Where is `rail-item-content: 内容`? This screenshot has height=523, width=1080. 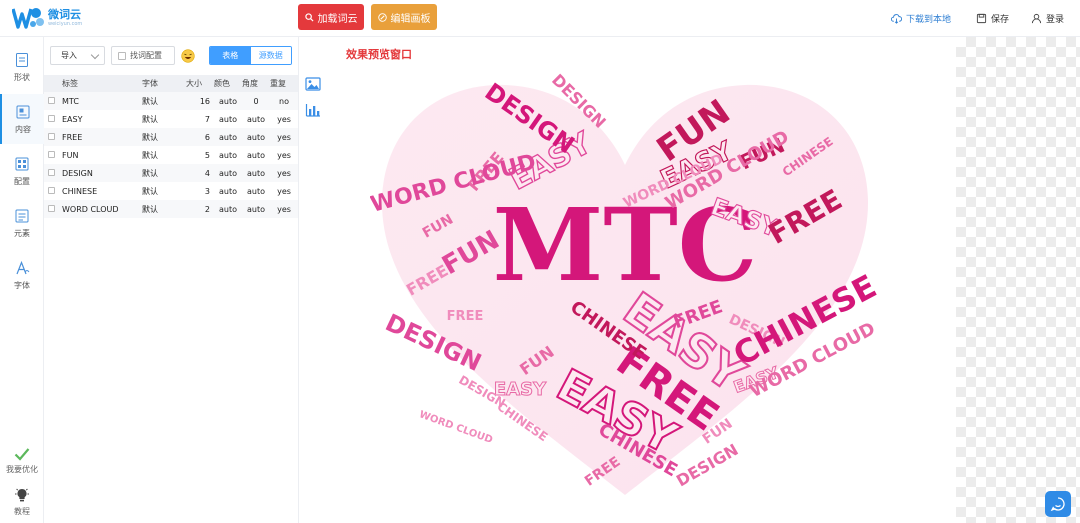
rail-item-content: 内容 is located at coordinates (22, 119).